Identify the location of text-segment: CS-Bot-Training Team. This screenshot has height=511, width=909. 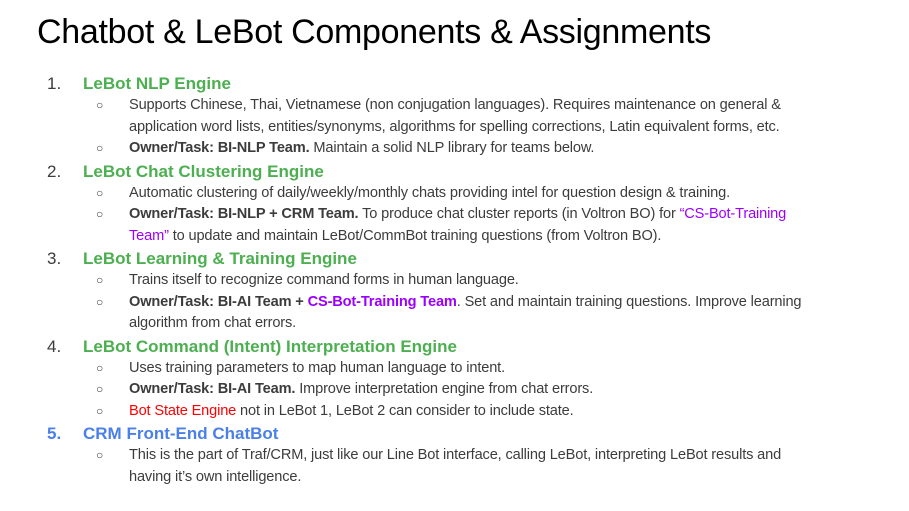
(382, 301).